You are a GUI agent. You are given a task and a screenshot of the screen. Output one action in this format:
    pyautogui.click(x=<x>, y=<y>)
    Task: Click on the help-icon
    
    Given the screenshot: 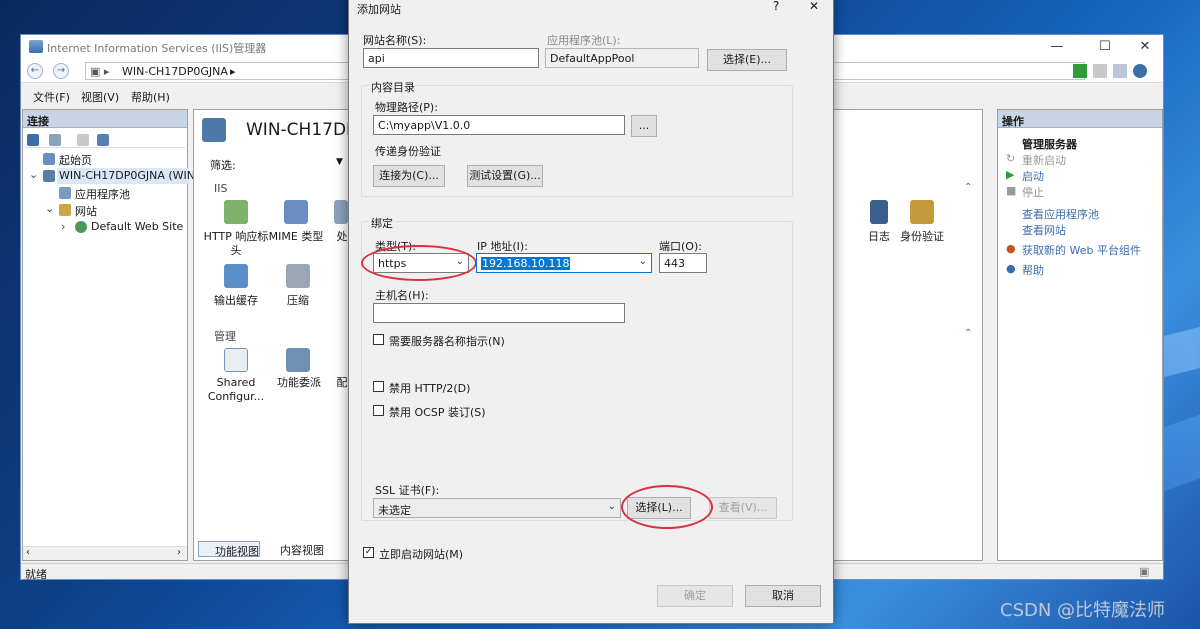 What is the action you would take?
    pyautogui.click(x=1140, y=71)
    